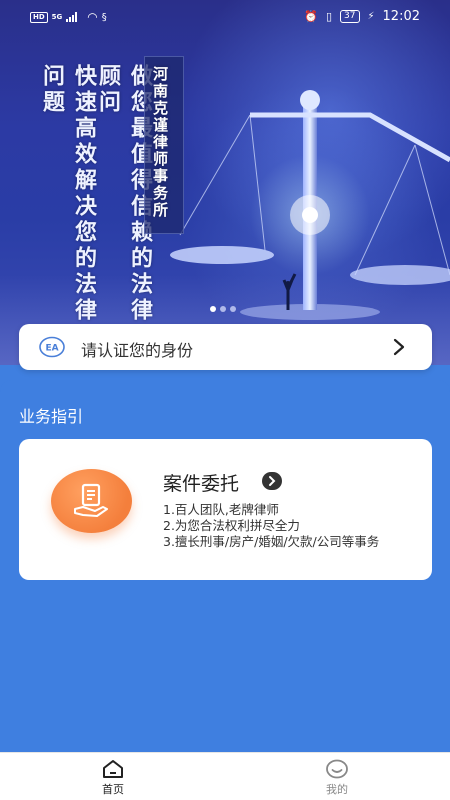 The height and width of the screenshot is (800, 450). What do you see at coordinates (72, 17) in the screenshot?
I see `signal-icon` at bounding box center [72, 17].